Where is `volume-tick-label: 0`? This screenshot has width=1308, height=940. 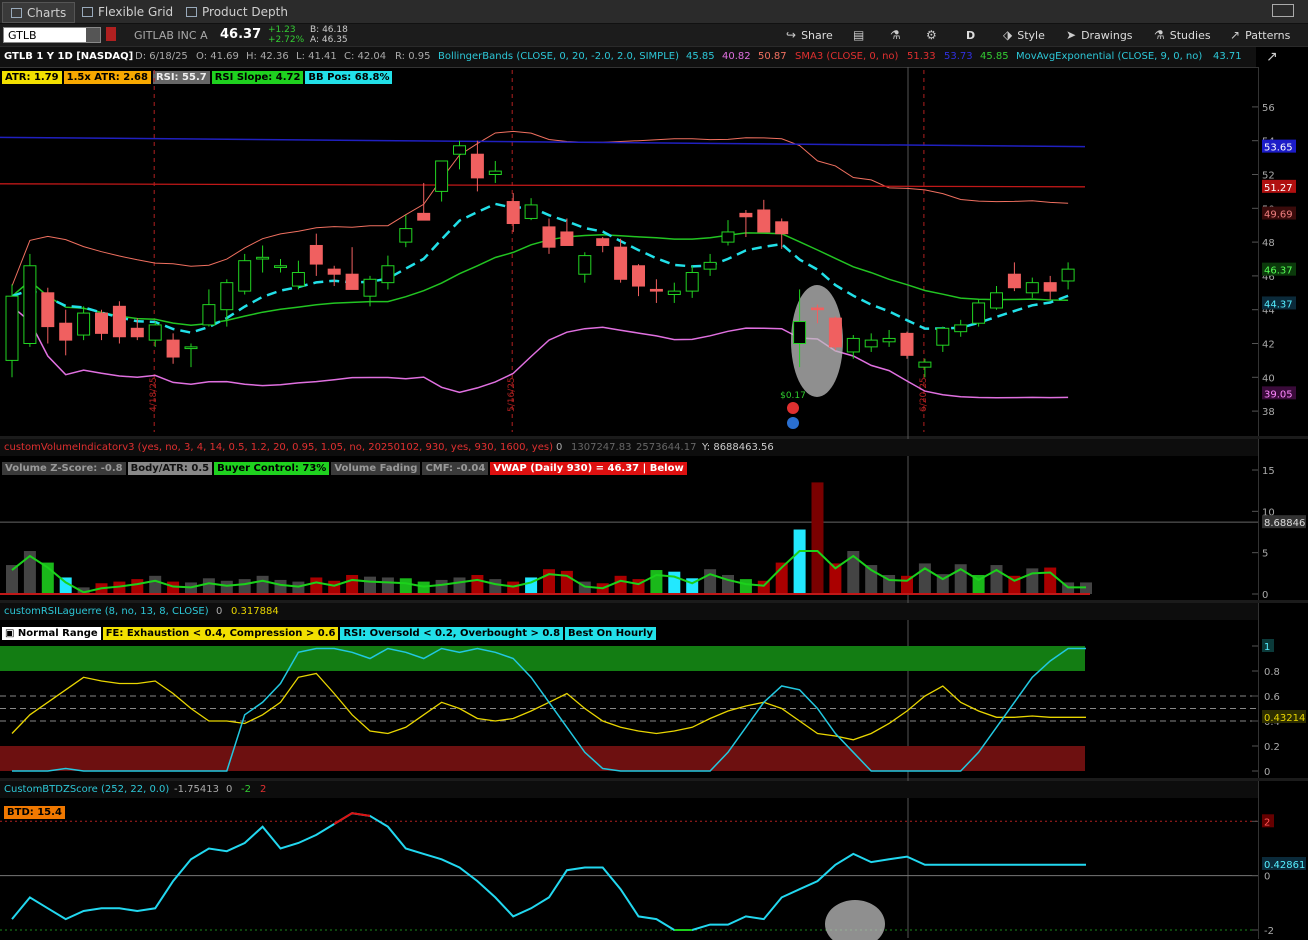
volume-tick-label: 0 is located at coordinates (1265, 595).